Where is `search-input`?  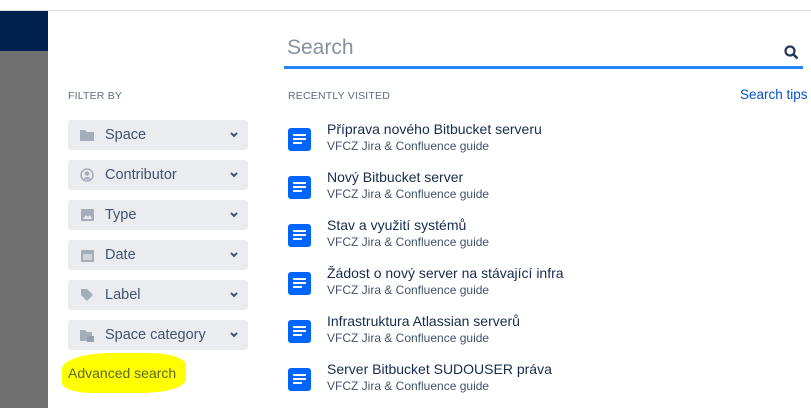
search-input is located at coordinates (524, 48).